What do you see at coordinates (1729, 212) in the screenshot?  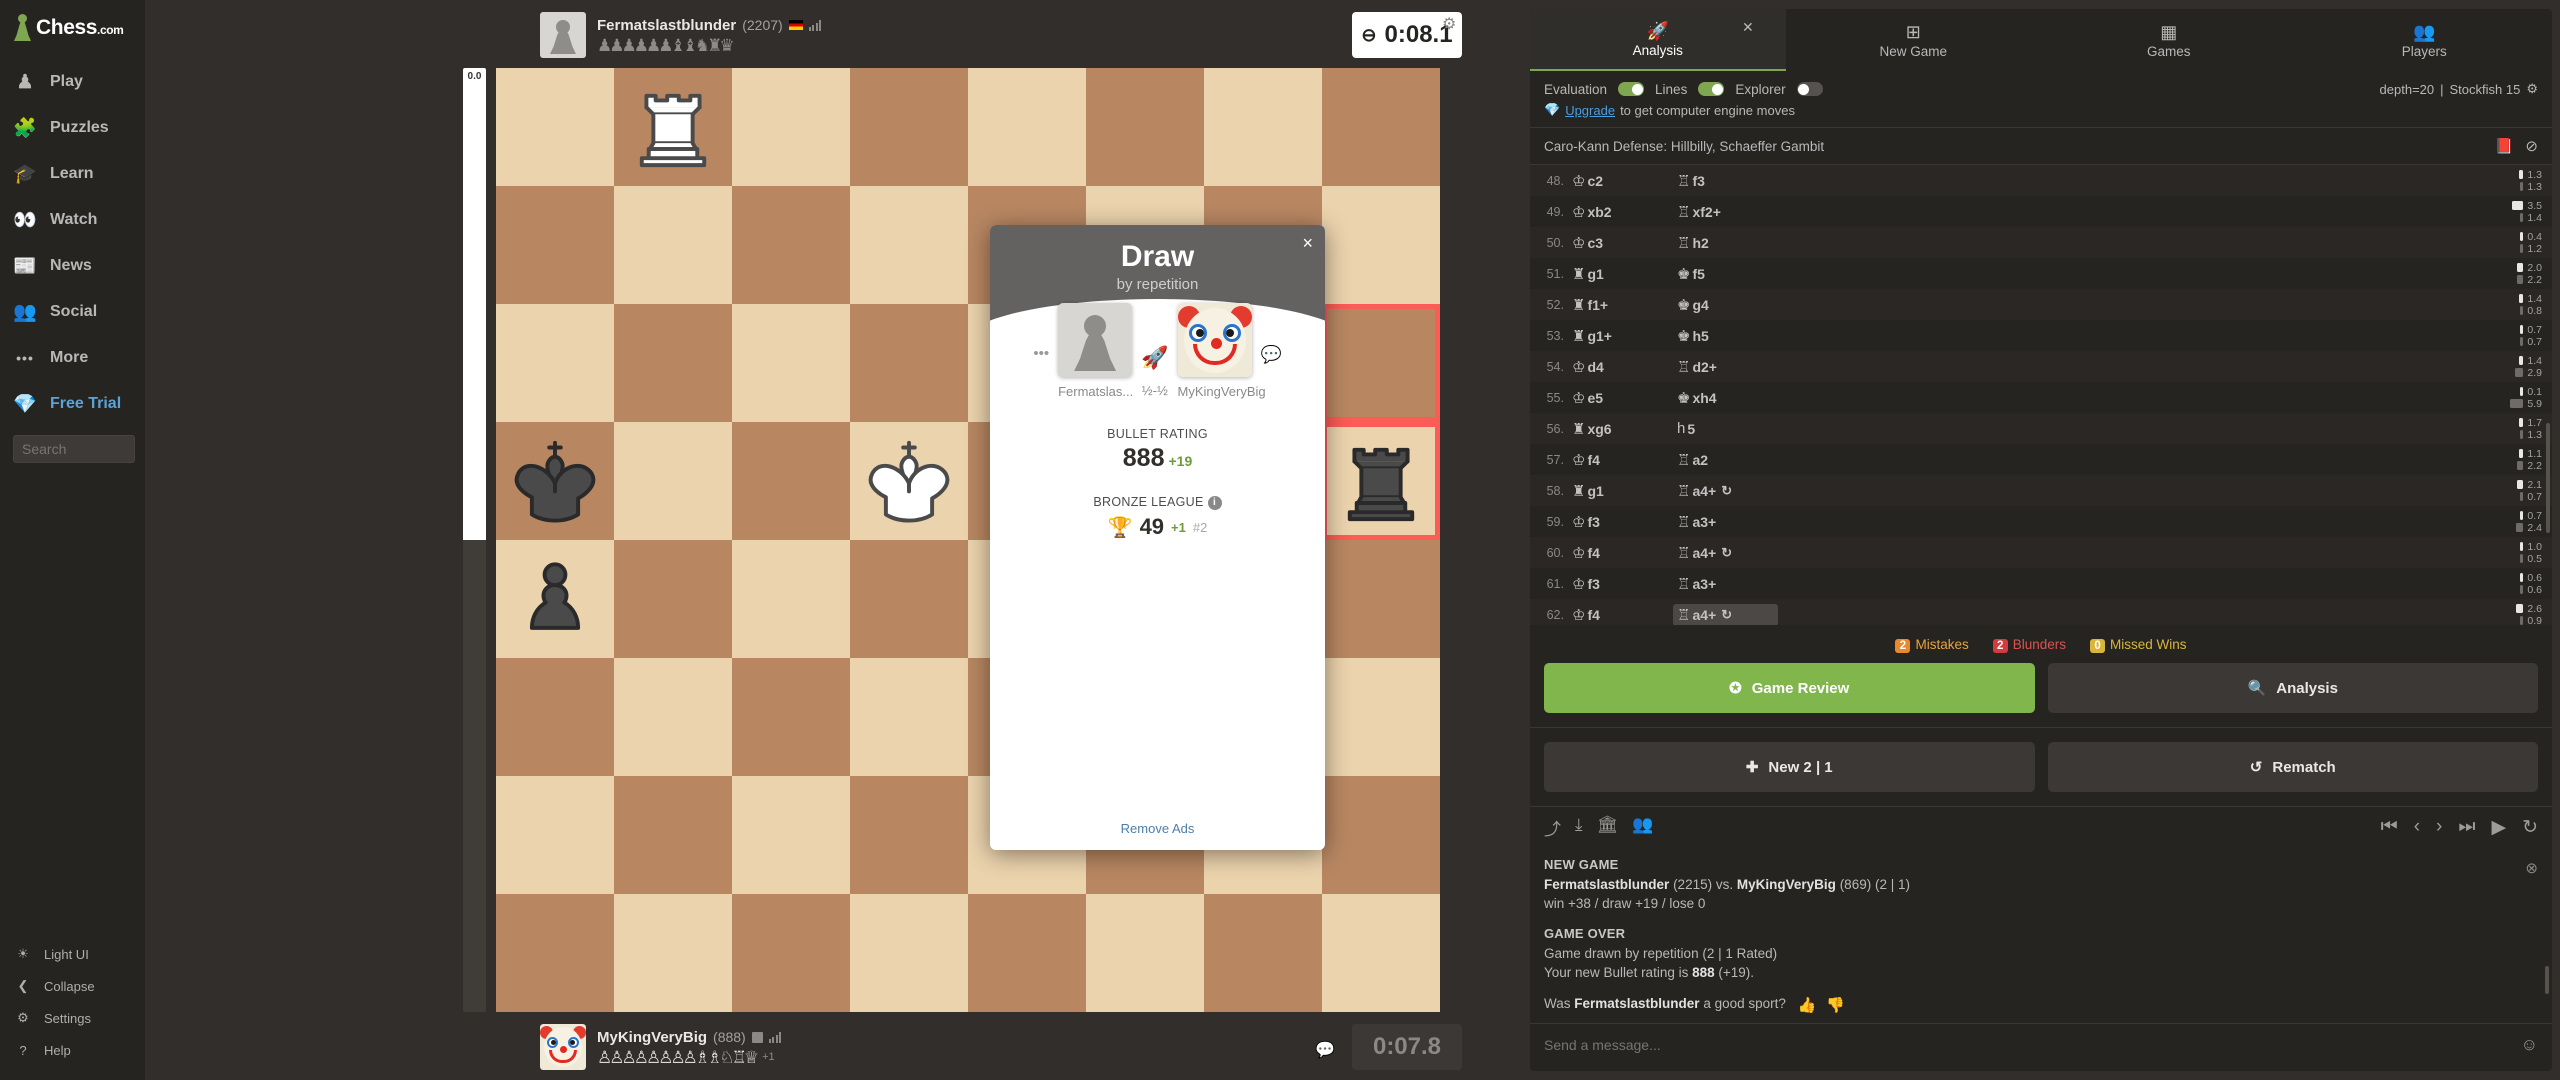 I see `move-black: ♖ xf2+` at bounding box center [1729, 212].